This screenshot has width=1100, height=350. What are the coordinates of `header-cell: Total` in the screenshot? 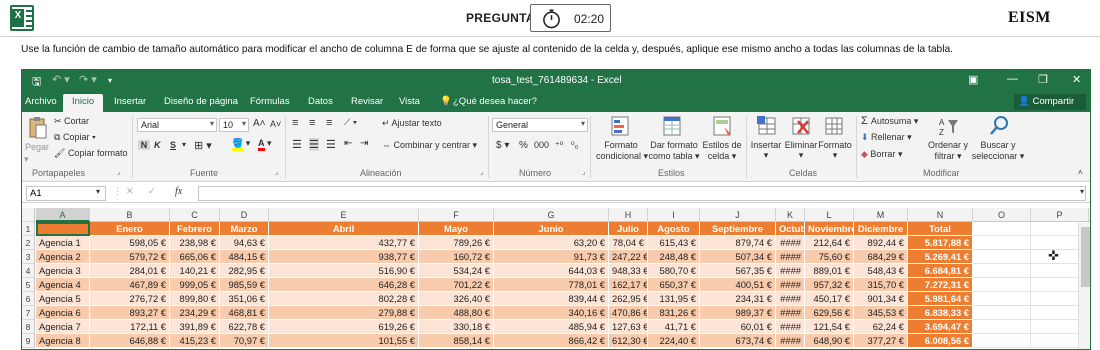 It's located at (940, 229).